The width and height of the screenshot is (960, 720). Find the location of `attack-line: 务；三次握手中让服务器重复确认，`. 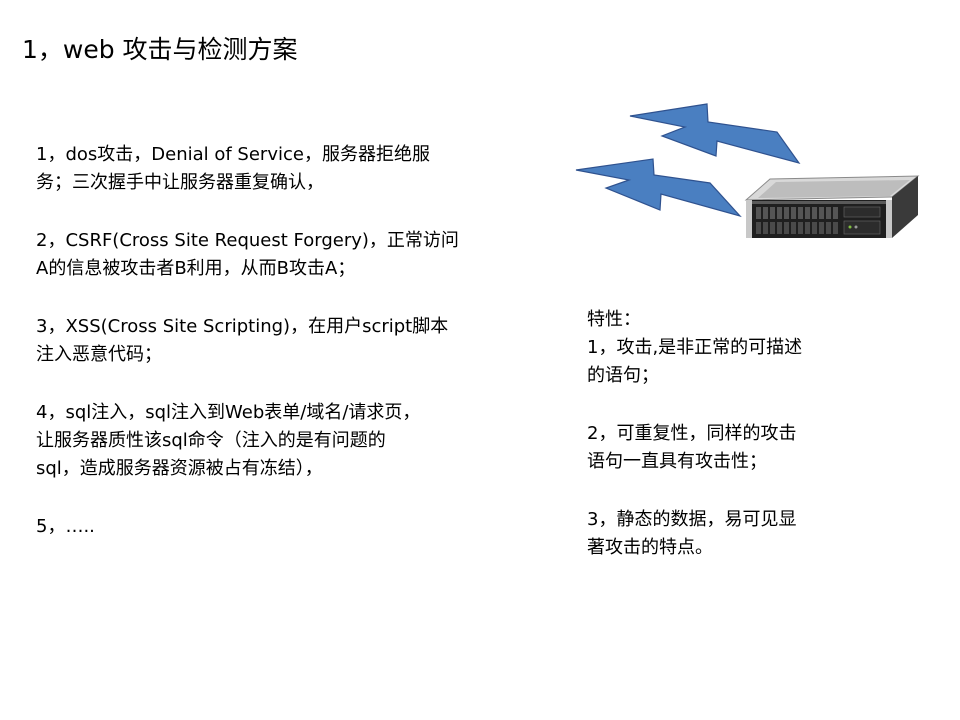

attack-line: 务；三次握手中让服务器重复确认， is located at coordinates (180, 182).